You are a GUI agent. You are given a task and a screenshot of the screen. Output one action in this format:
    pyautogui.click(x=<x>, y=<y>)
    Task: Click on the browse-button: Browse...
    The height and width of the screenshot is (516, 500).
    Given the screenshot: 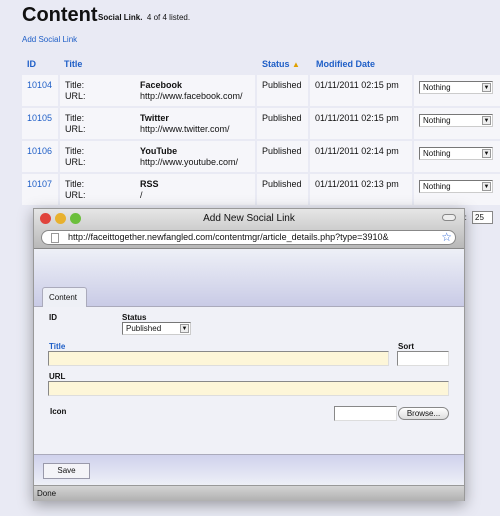 What is the action you would take?
    pyautogui.click(x=423, y=413)
    